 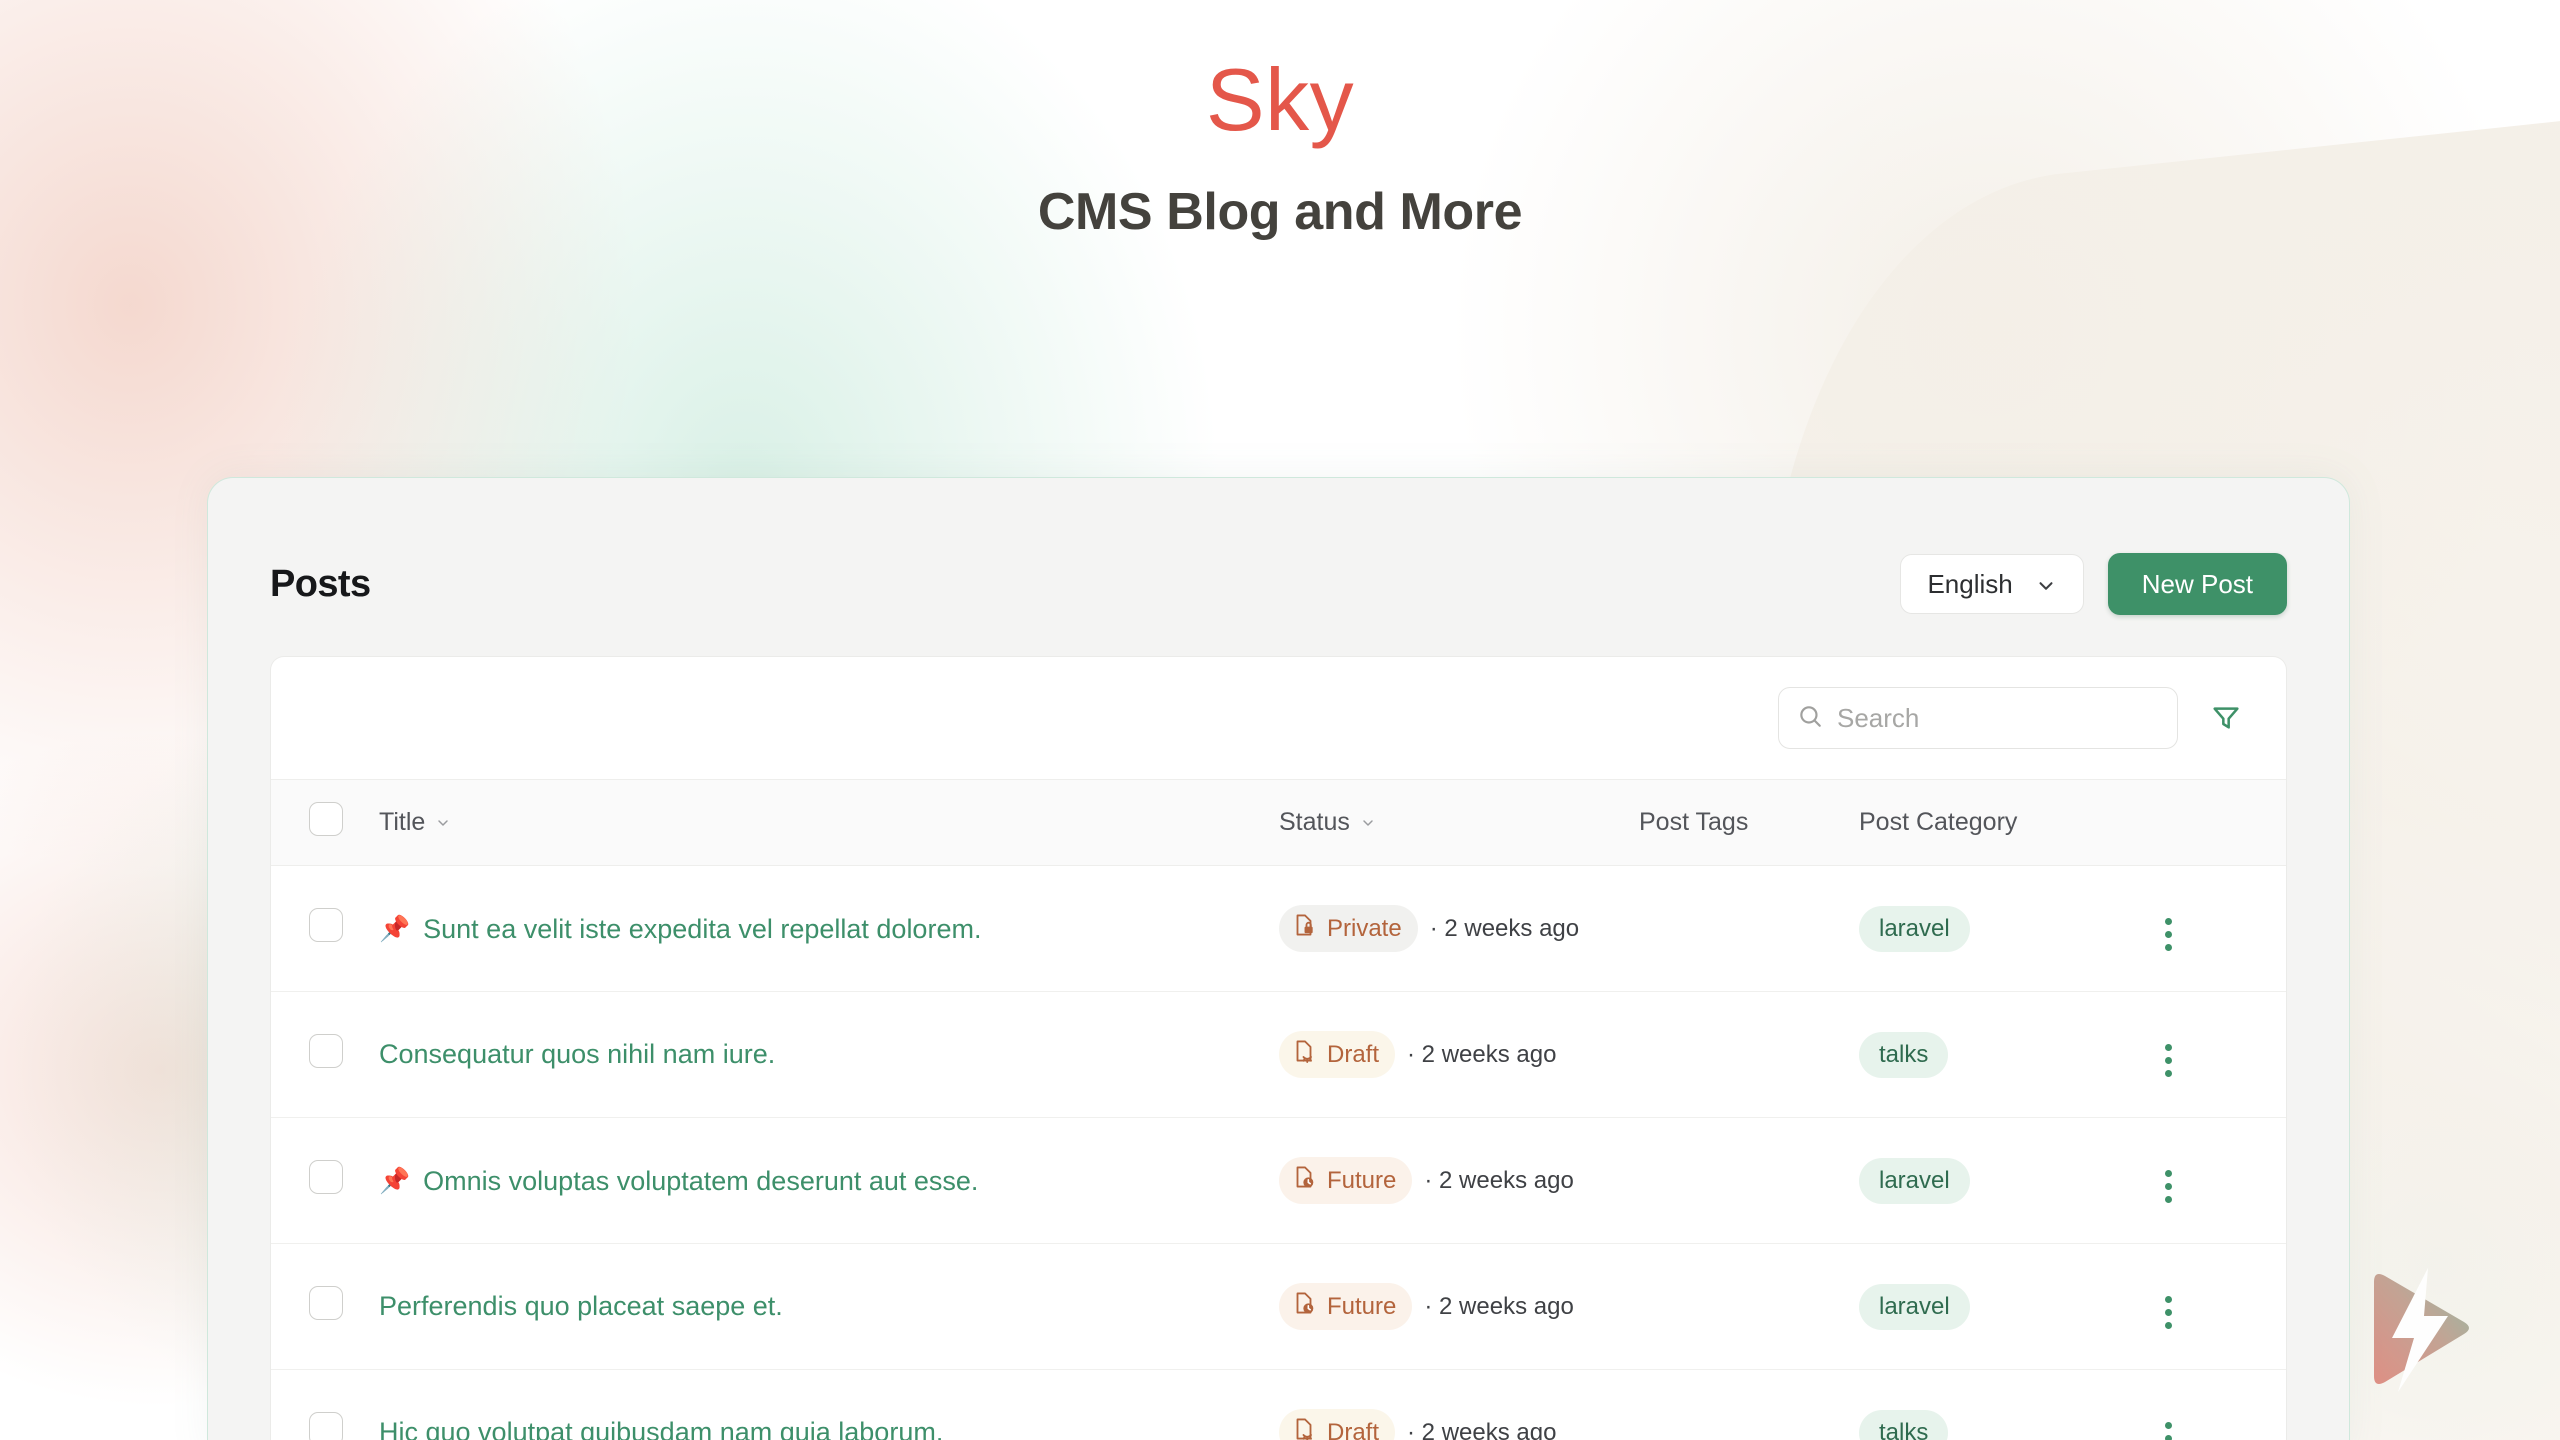 I want to click on panel-header-actions: English New Post, so click(x=2093, y=584).